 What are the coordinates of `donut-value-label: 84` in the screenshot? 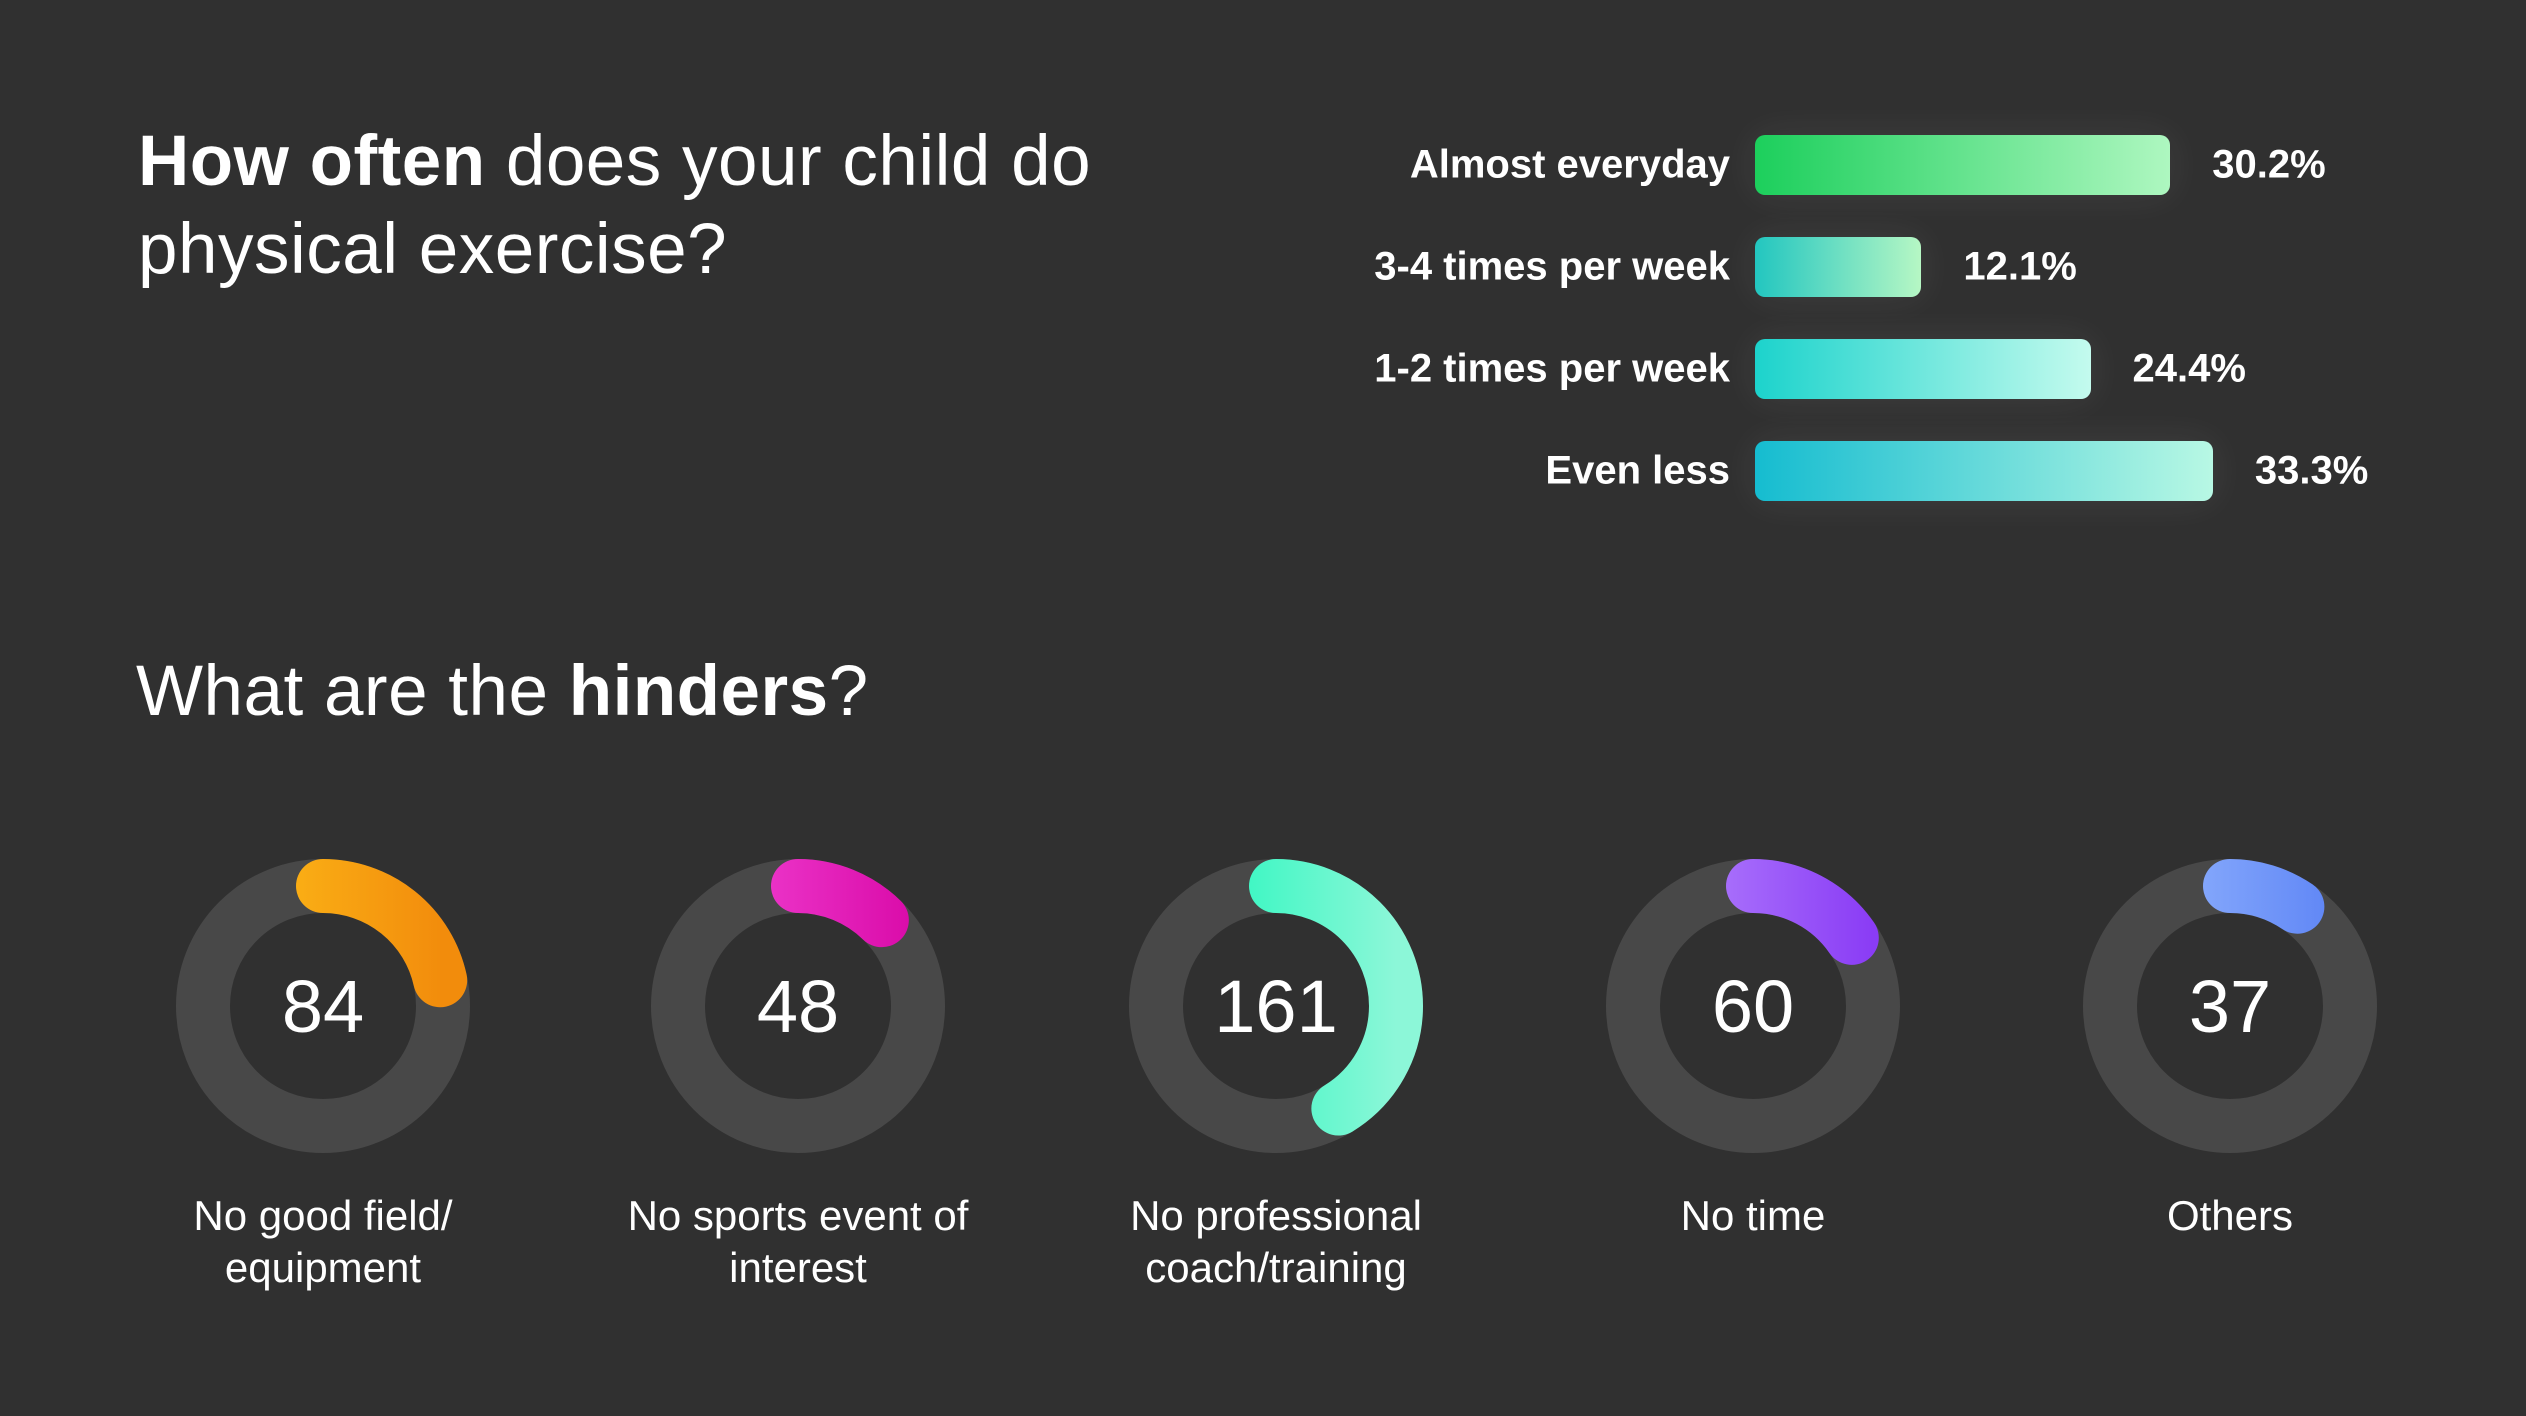 It's located at (323, 1006).